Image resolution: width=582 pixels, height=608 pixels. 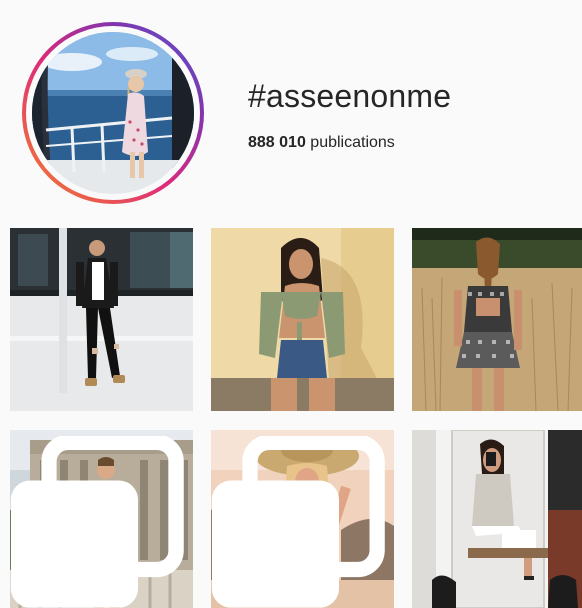 What do you see at coordinates (352, 142) in the screenshot?
I see `post-count-label: publications` at bounding box center [352, 142].